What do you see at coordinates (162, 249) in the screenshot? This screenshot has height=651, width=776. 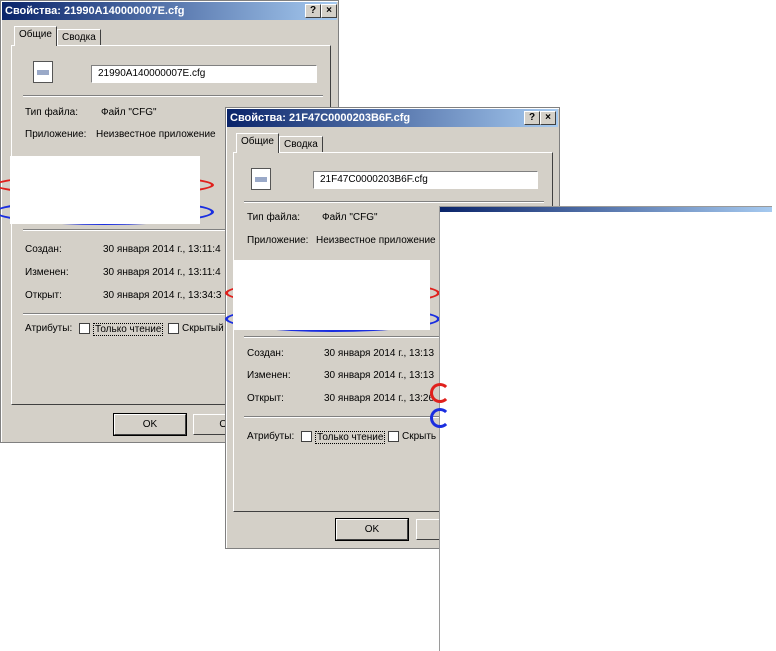 I see `created-value: 30 января 2014 г., 13:11:4` at bounding box center [162, 249].